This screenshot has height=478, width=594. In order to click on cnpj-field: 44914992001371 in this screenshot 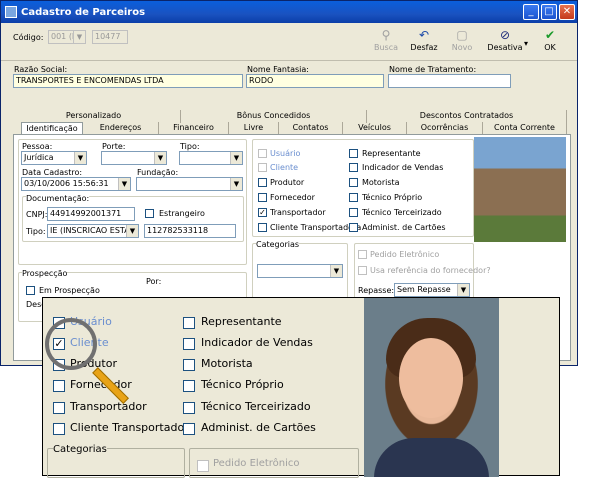, I will do `click(91, 214)`.